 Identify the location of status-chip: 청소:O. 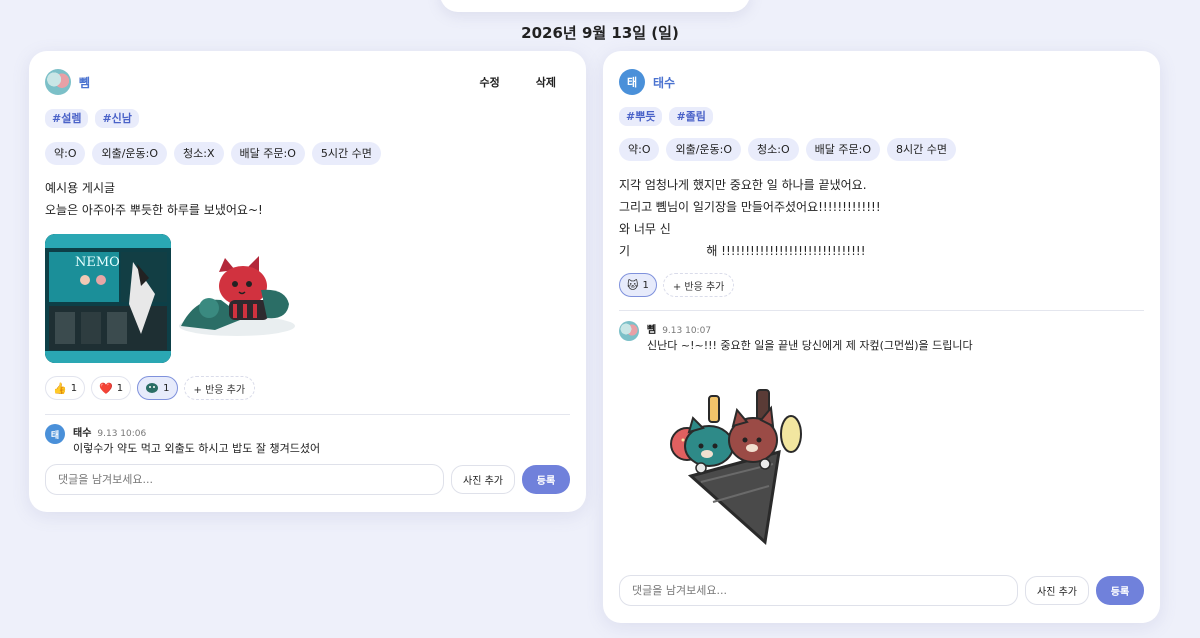
(773, 149).